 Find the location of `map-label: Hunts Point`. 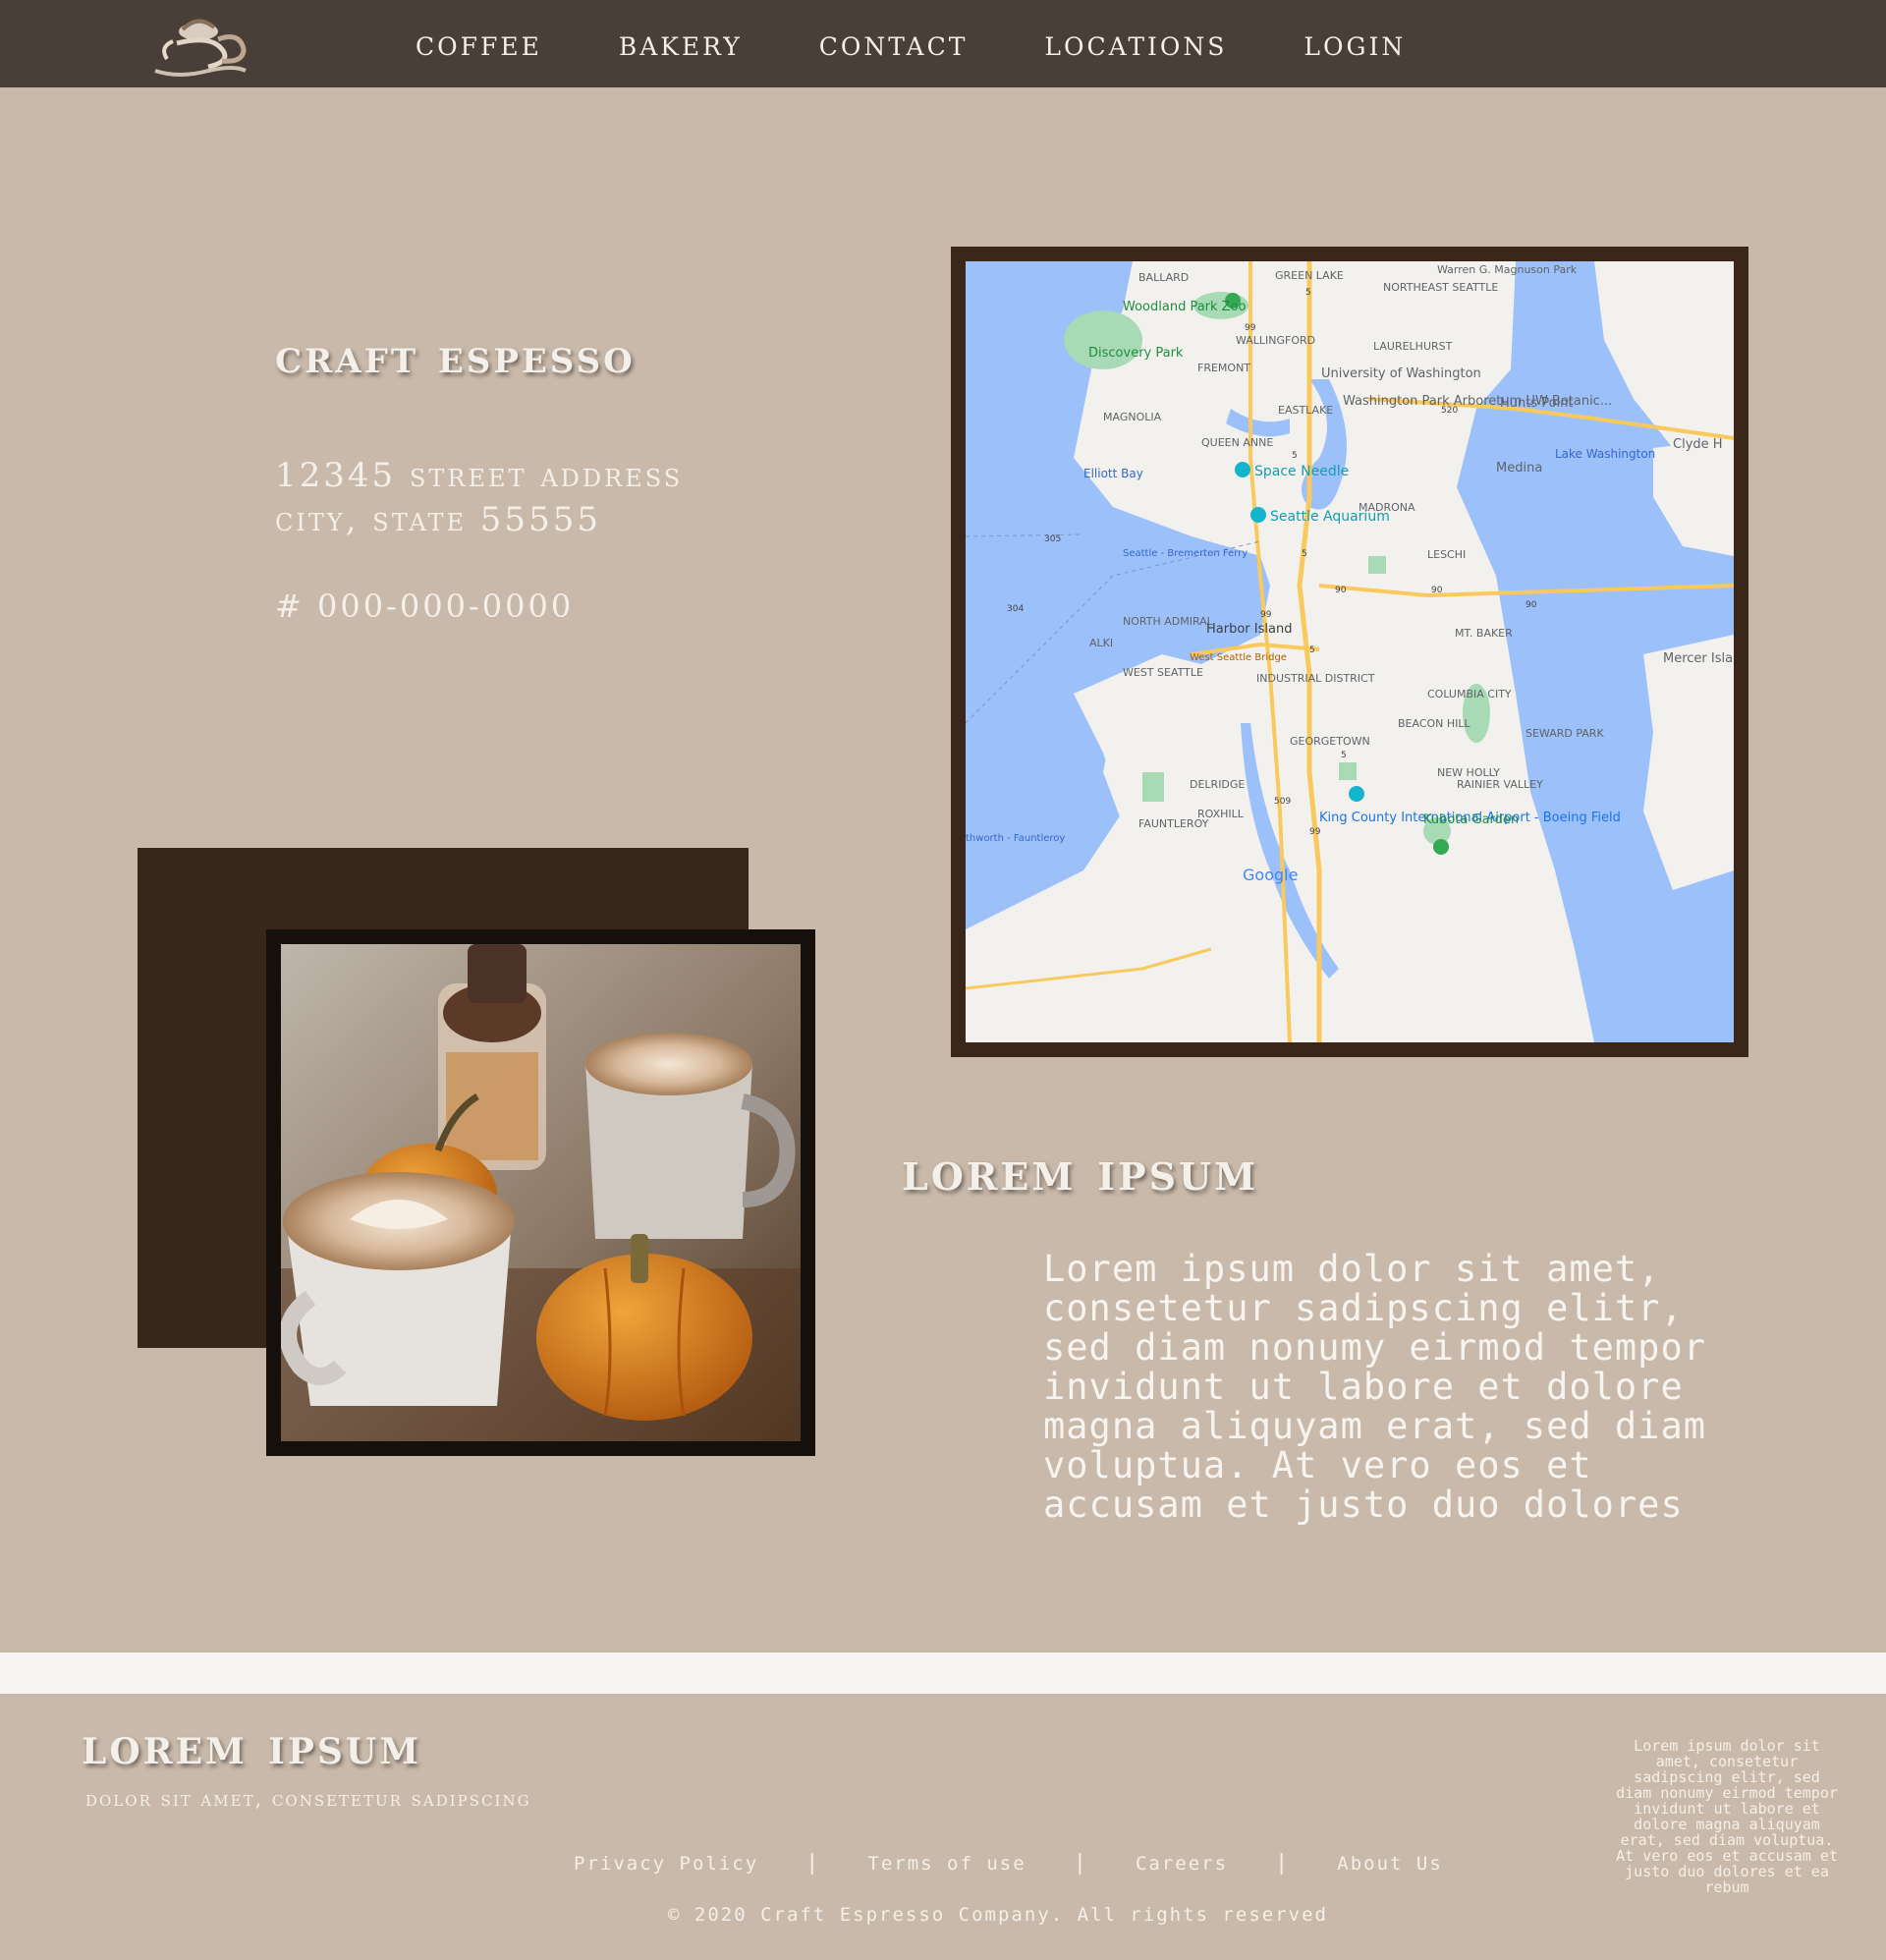

map-label: Hunts Point is located at coordinates (1537, 403).